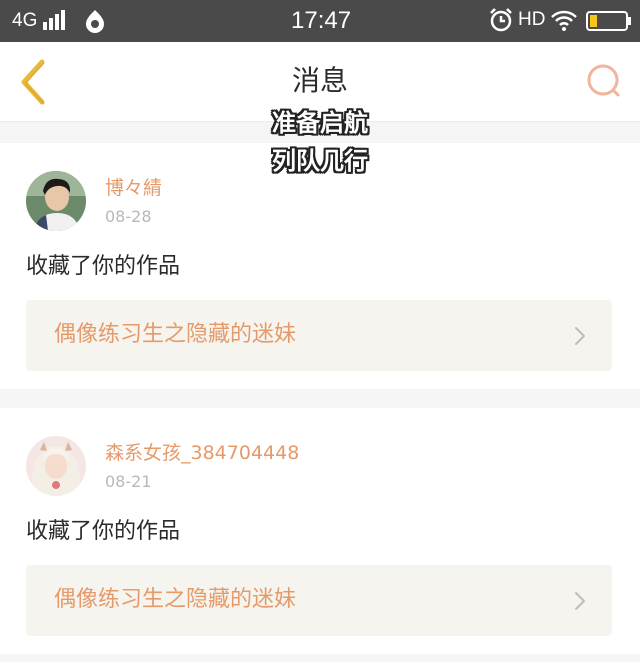 The height and width of the screenshot is (662, 640). Describe the element at coordinates (320, 658) in the screenshot. I see `divider` at that location.